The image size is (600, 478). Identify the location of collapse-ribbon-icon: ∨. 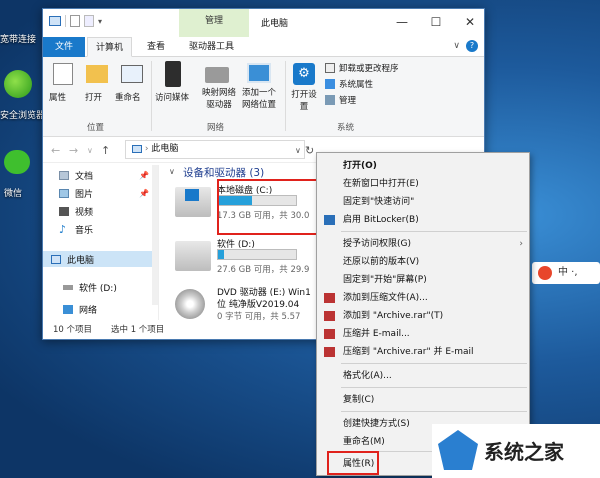
(456, 46).